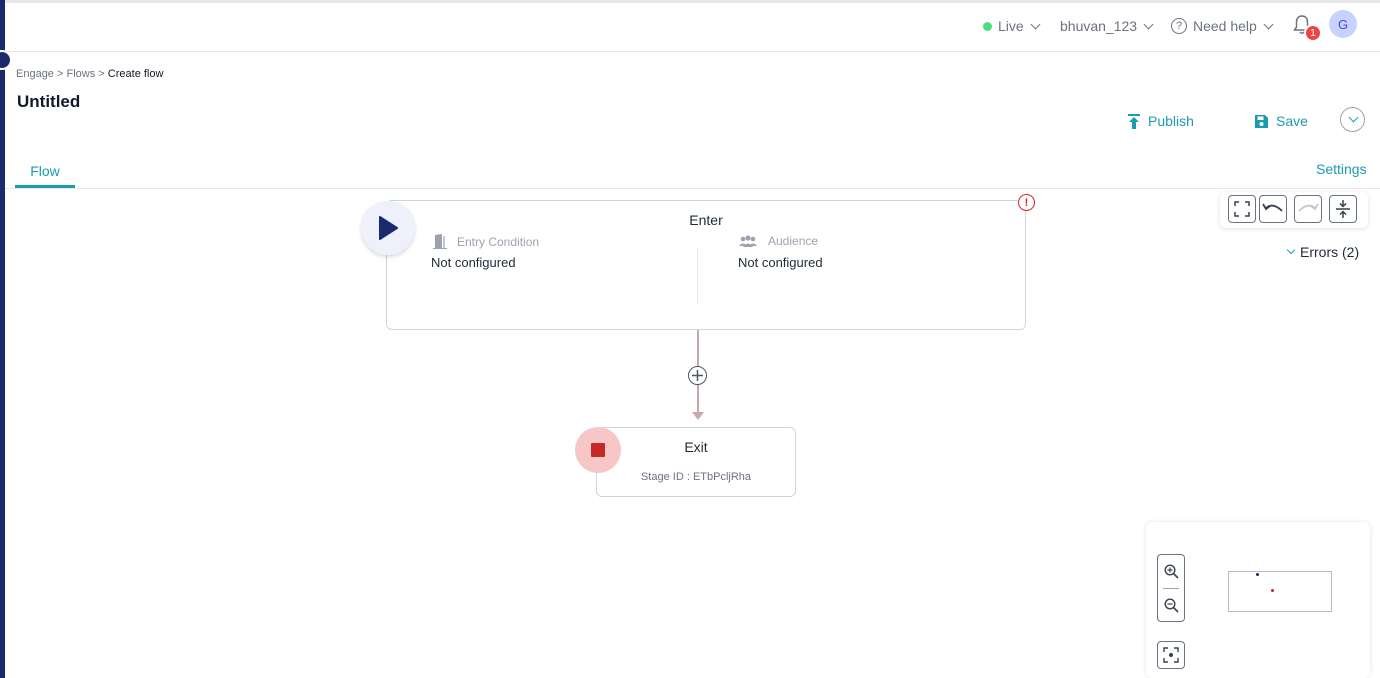  I want to click on enter-node-title: Enter, so click(706, 220).